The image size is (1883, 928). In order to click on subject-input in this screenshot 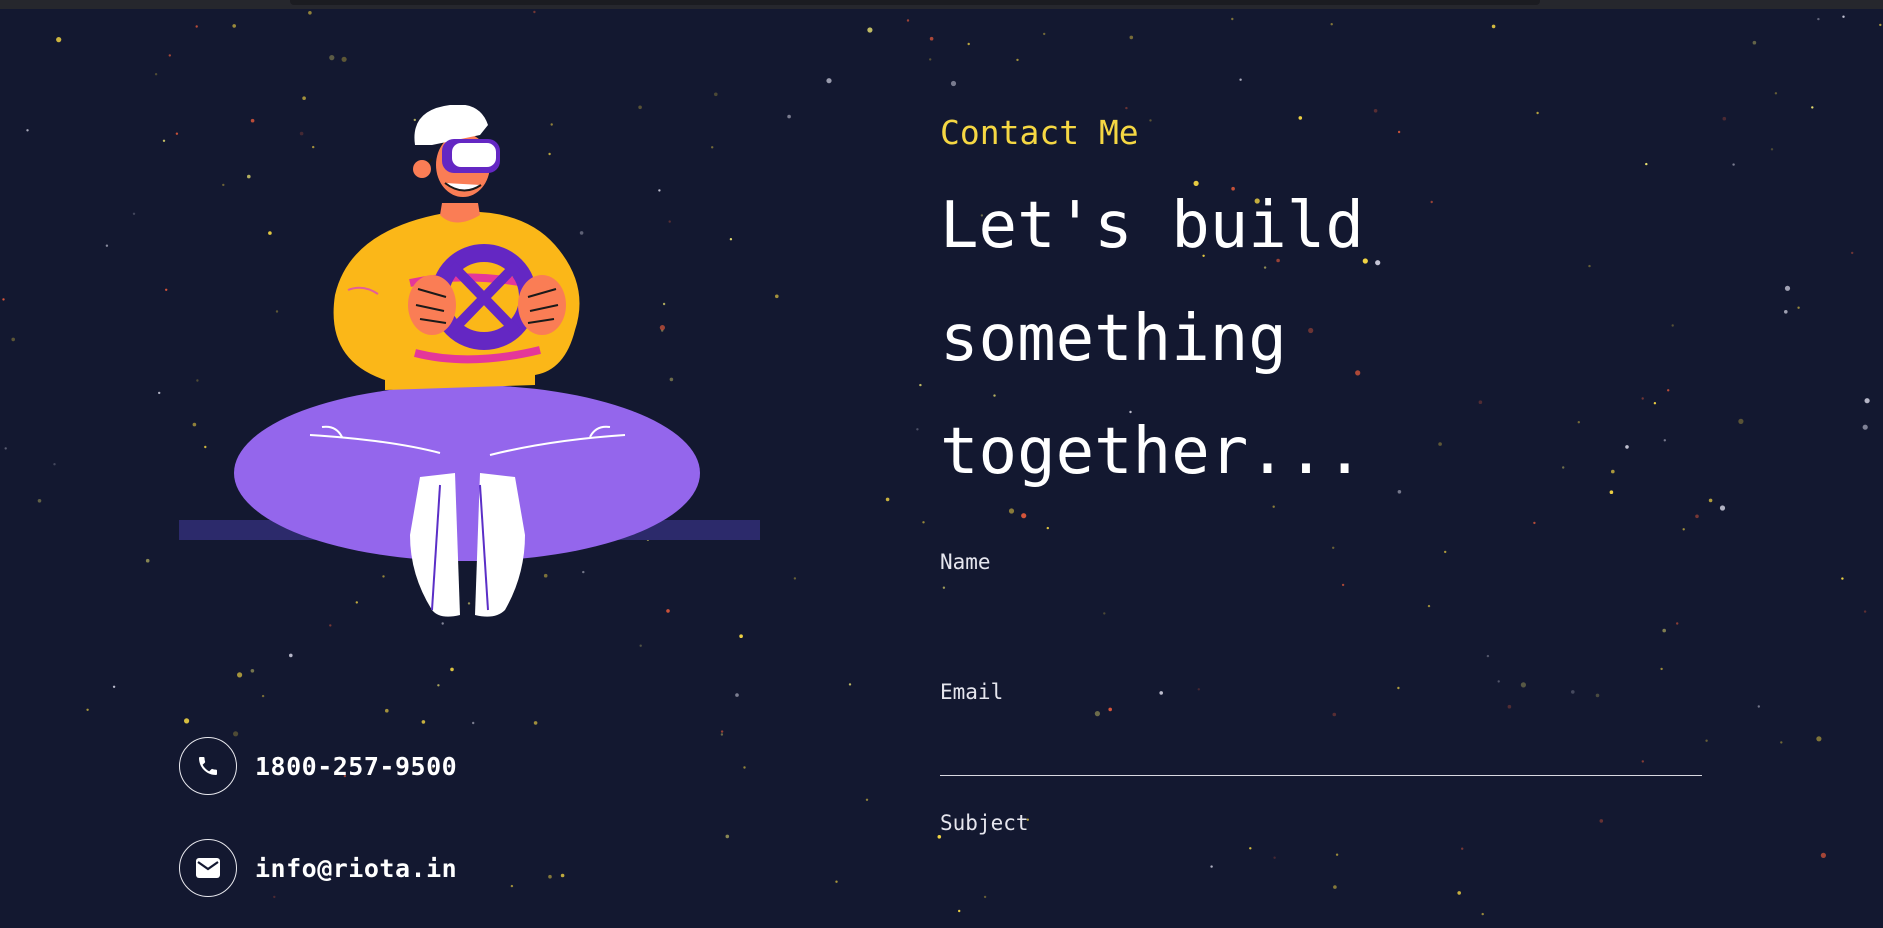, I will do `click(1321, 870)`.